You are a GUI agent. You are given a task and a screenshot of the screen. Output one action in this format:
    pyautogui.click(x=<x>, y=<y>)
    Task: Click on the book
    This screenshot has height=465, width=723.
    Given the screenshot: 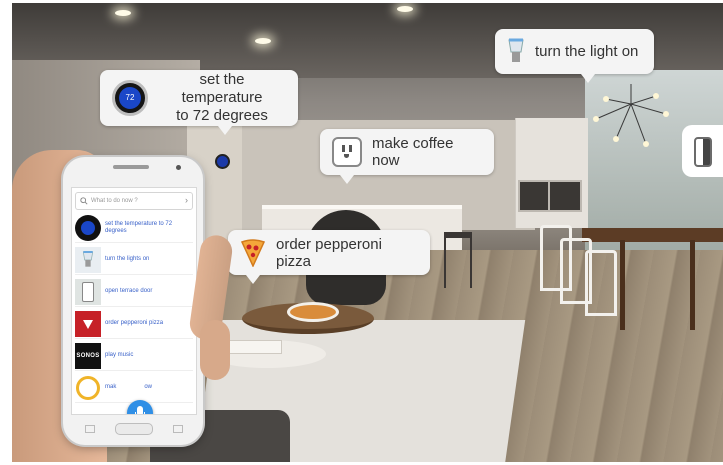 What is the action you would take?
    pyautogui.click(x=252, y=347)
    